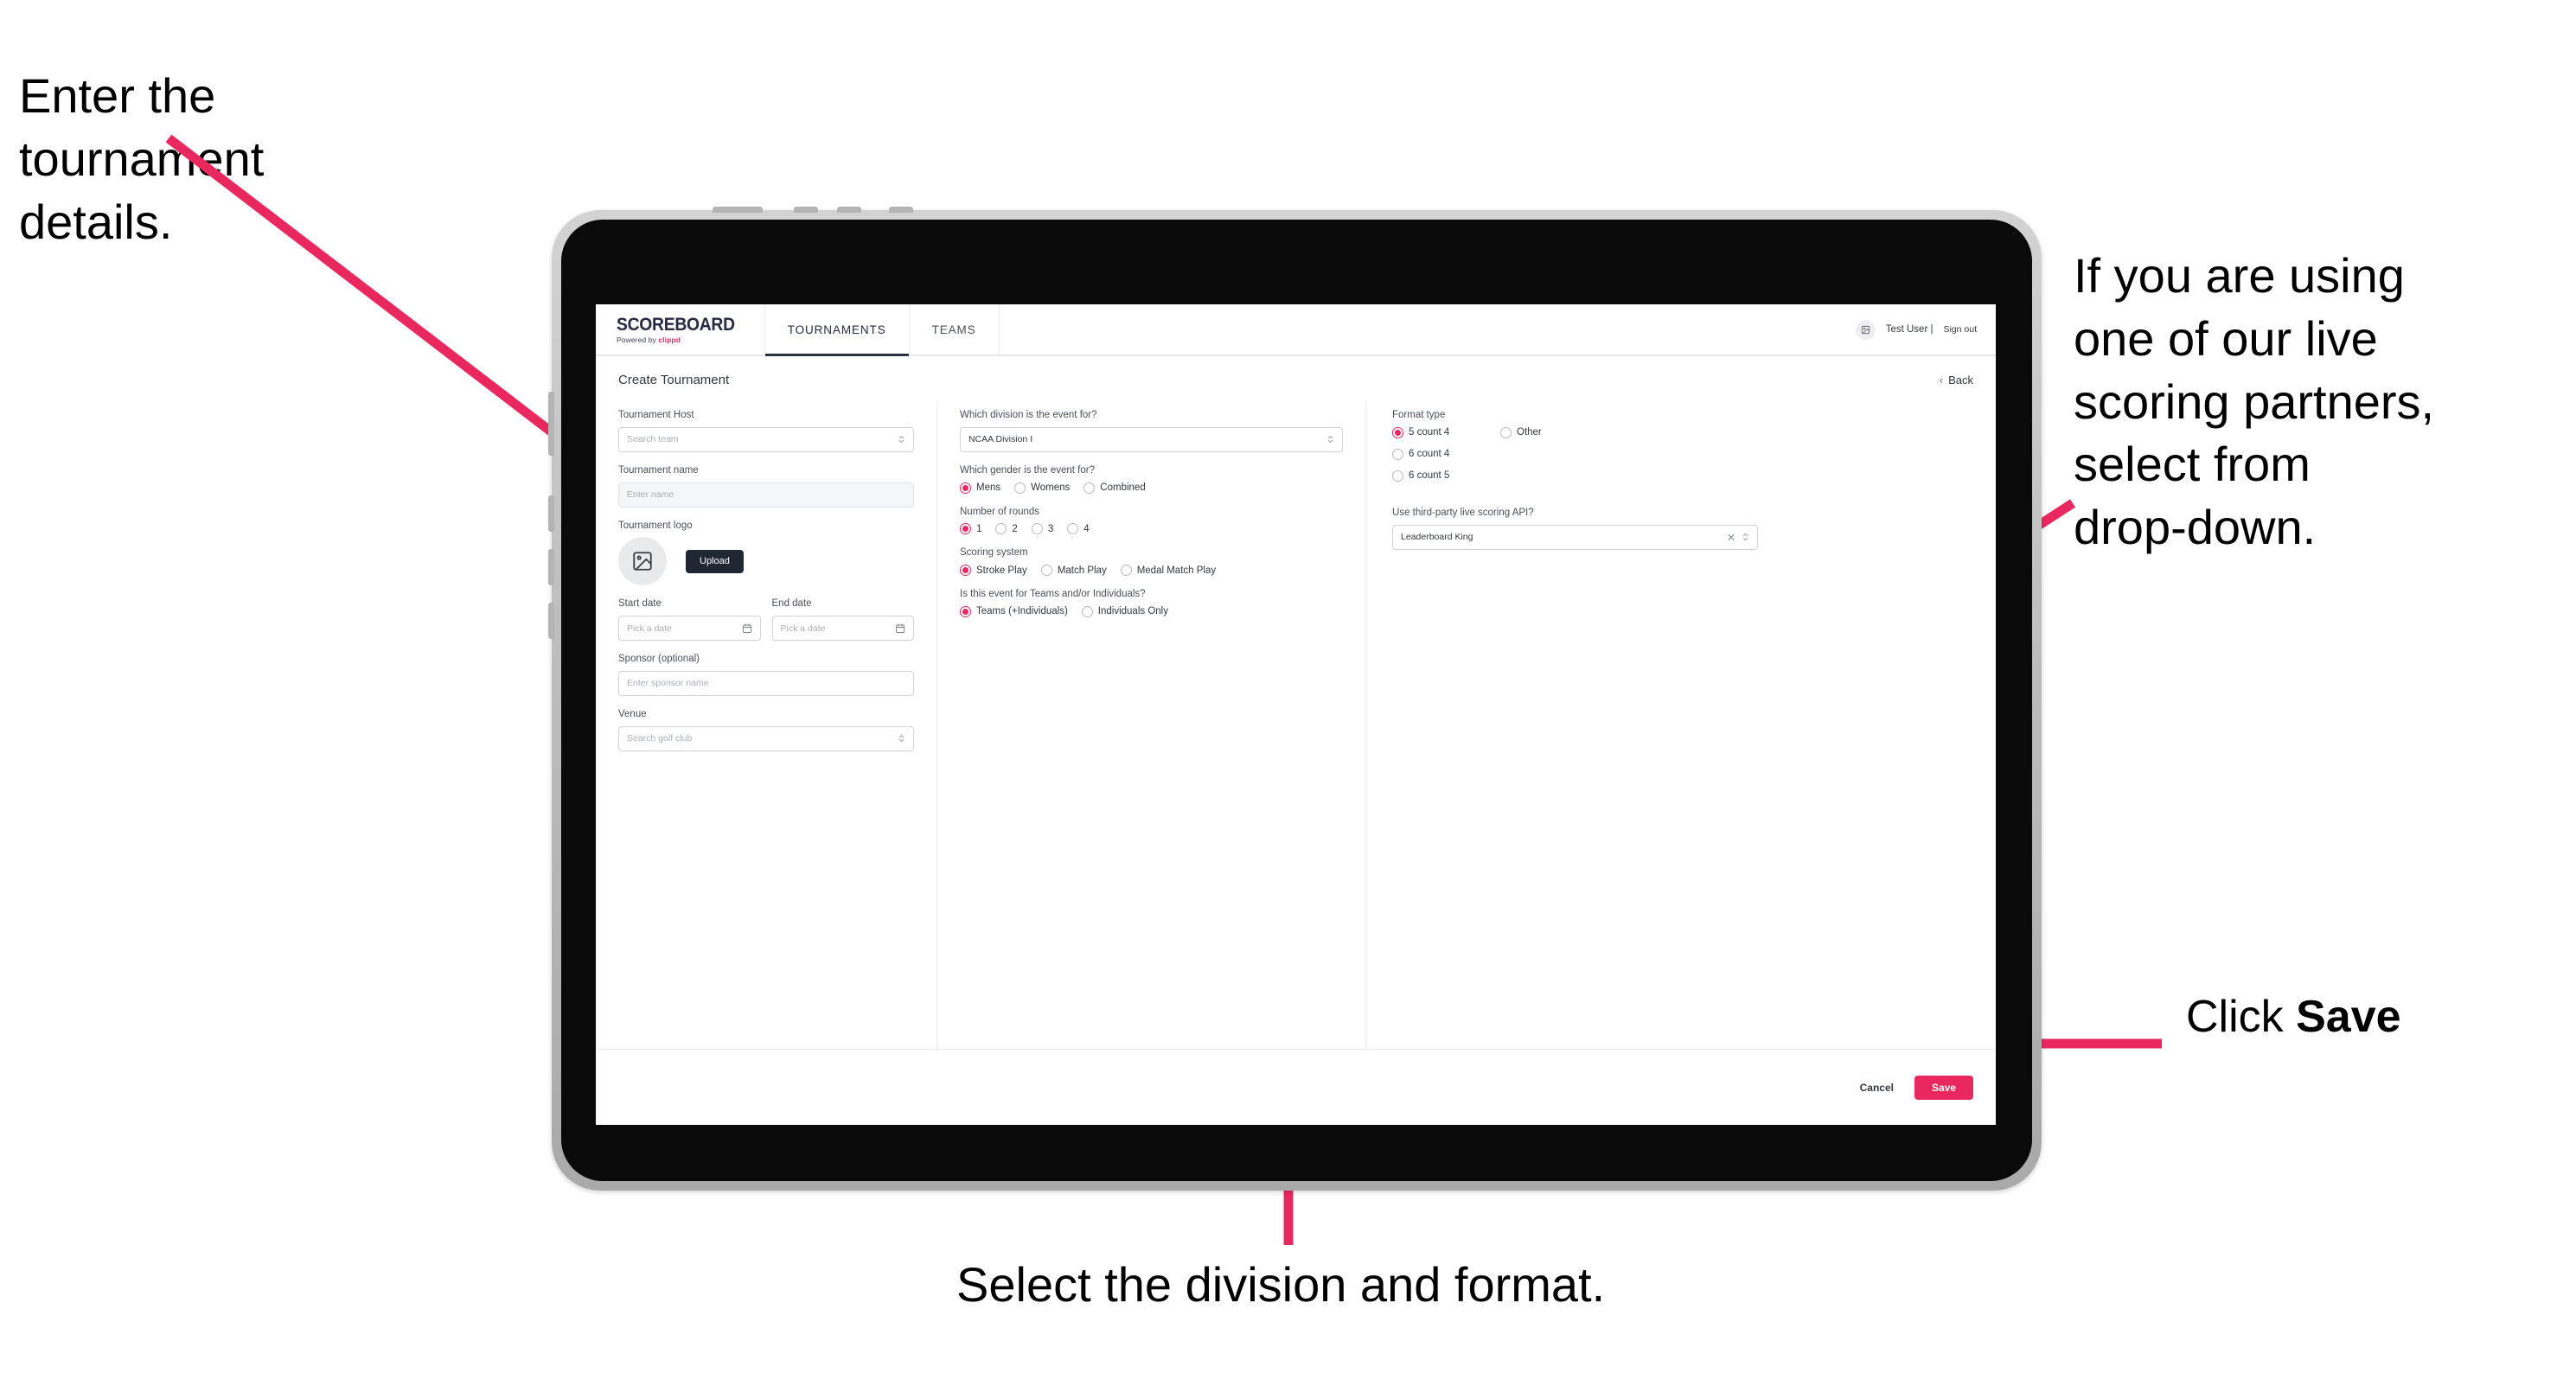 This screenshot has height=1386, width=2576. I want to click on scoring-system-radio-group: Stroke Play Match Play Medal Match Play, so click(1152, 571).